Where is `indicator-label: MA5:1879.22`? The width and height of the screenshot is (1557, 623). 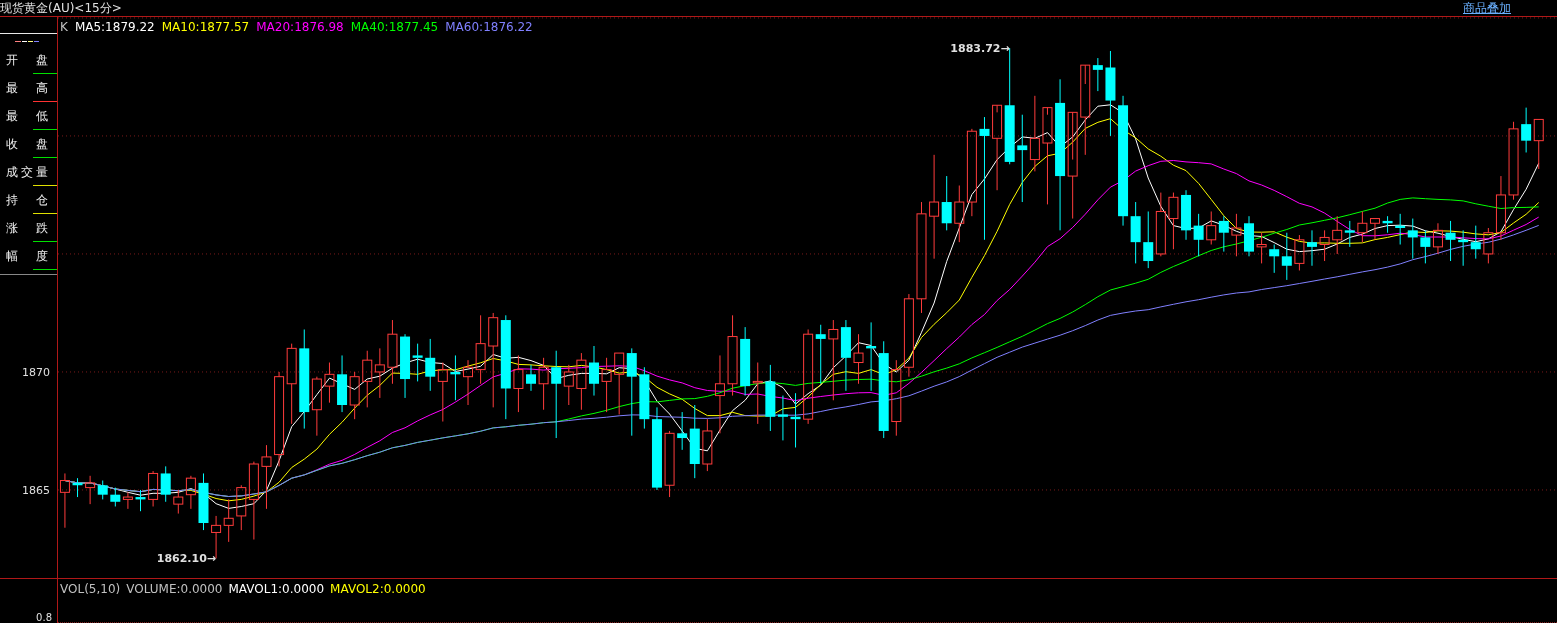 indicator-label: MA5:1879.22 is located at coordinates (114, 27).